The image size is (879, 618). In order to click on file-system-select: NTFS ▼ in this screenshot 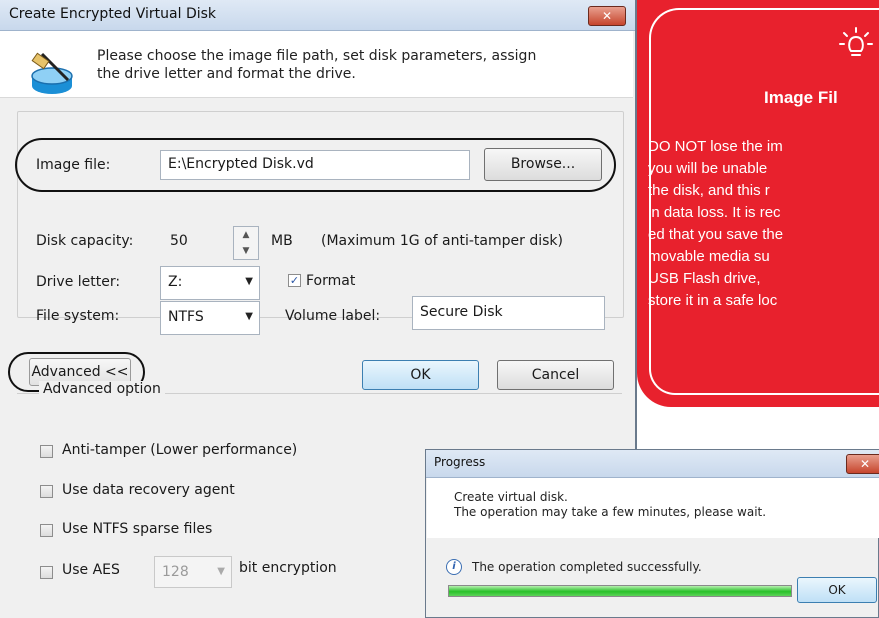, I will do `click(210, 318)`.